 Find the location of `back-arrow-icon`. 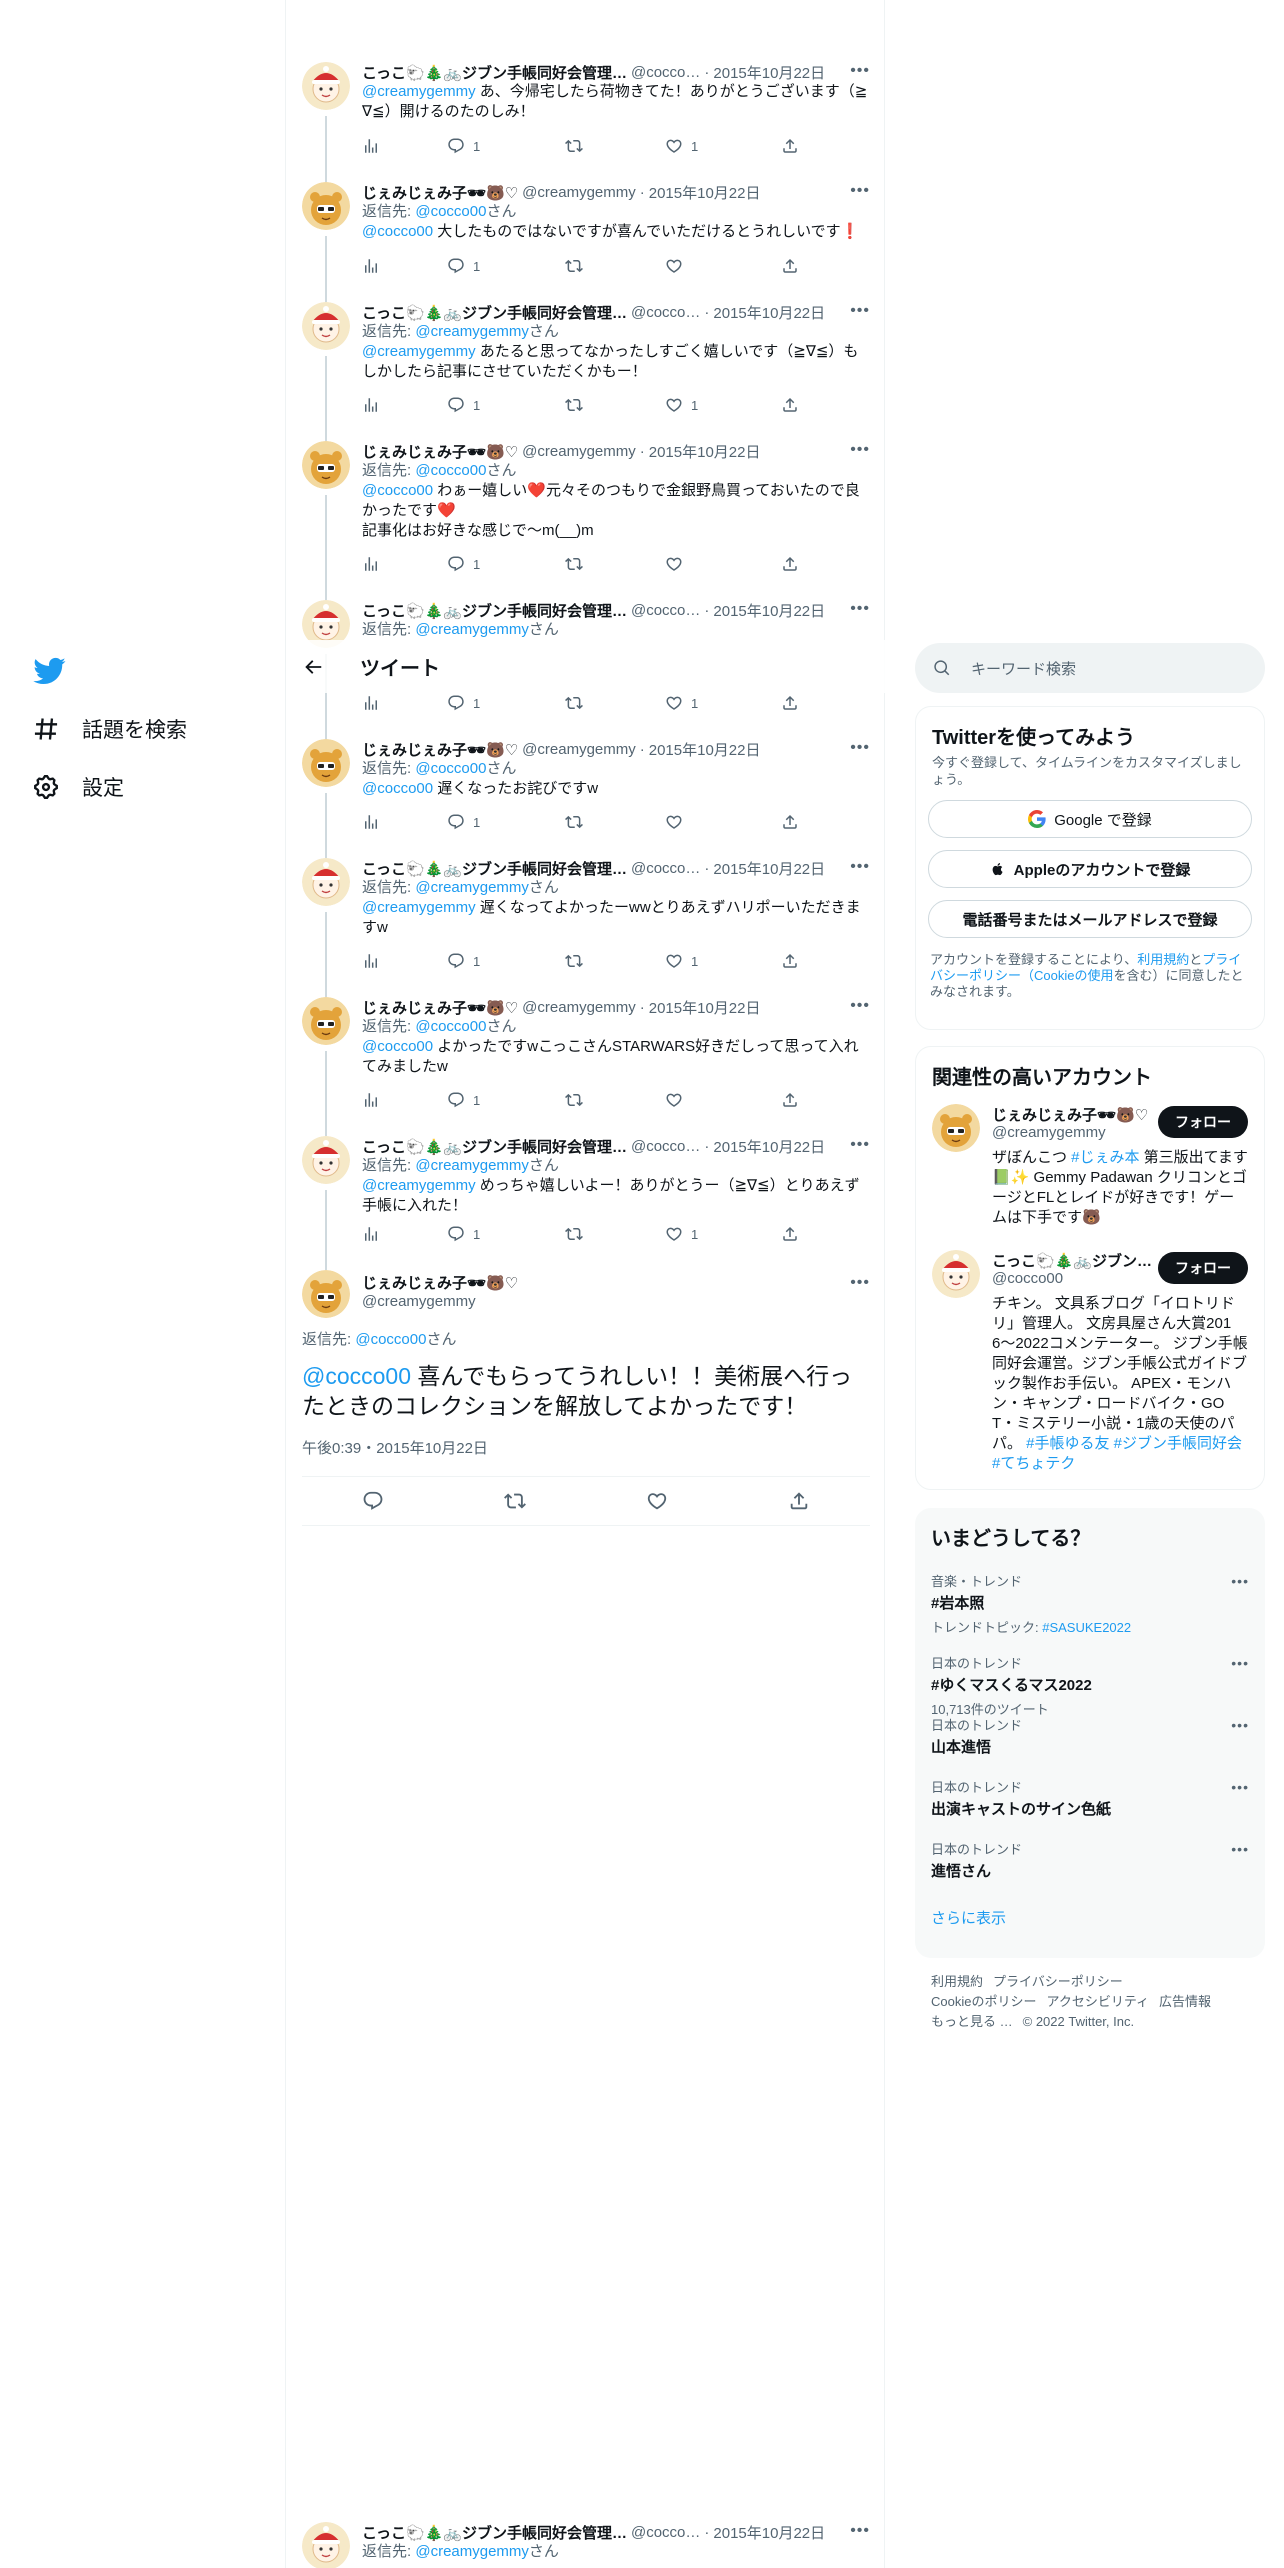

back-arrow-icon is located at coordinates (313, 667).